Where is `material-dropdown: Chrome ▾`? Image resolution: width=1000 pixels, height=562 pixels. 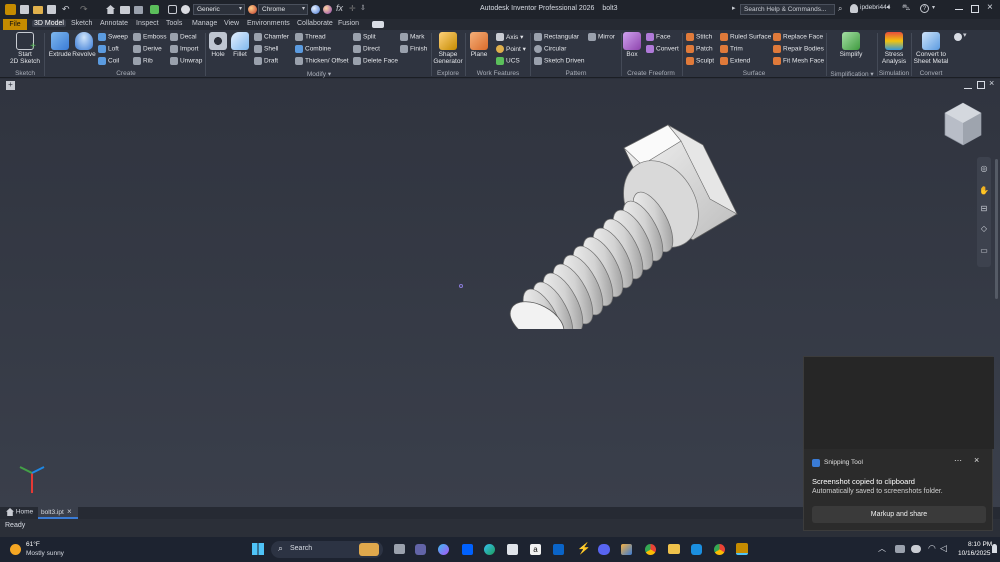 material-dropdown: Chrome ▾ is located at coordinates (283, 9).